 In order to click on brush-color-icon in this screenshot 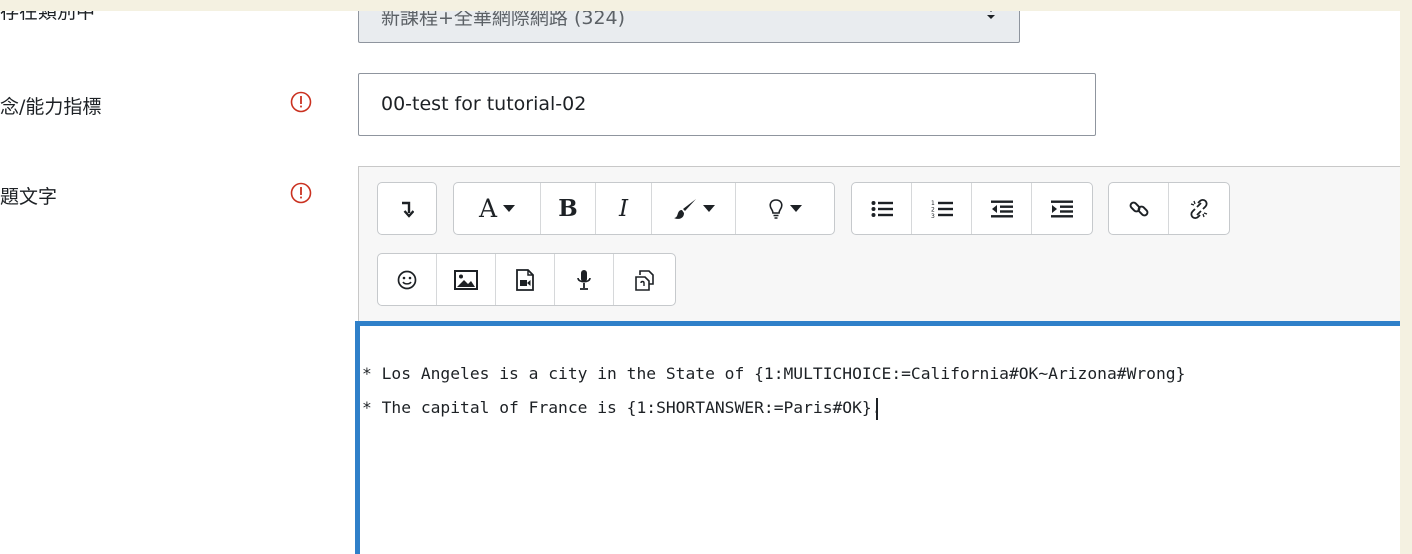, I will do `click(684, 208)`.